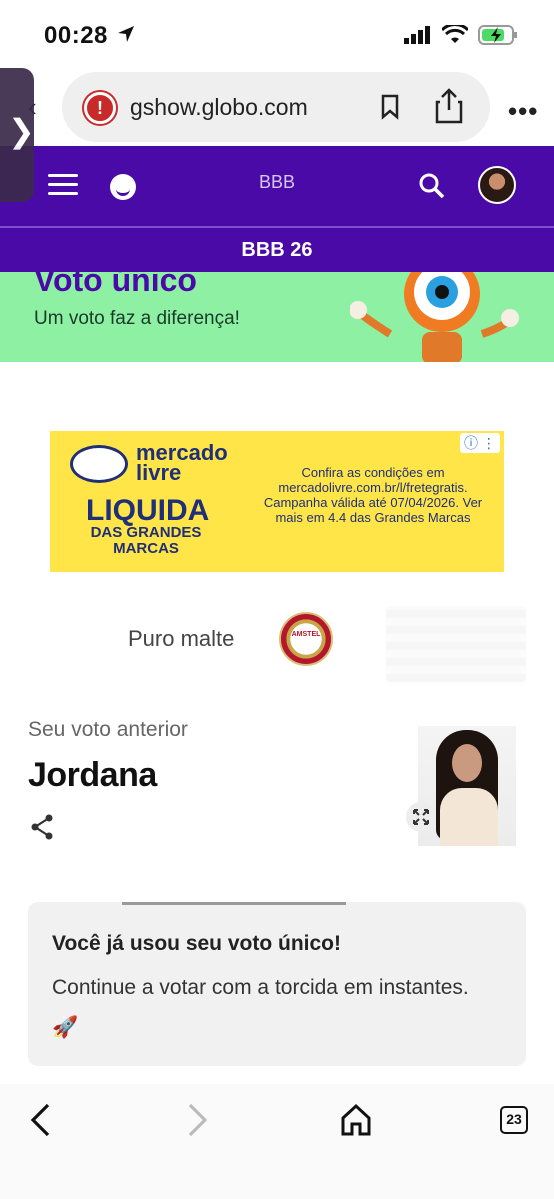 This screenshot has height=1199, width=554. What do you see at coordinates (277, 1141) in the screenshot?
I see `browser-toolbar: 23` at bounding box center [277, 1141].